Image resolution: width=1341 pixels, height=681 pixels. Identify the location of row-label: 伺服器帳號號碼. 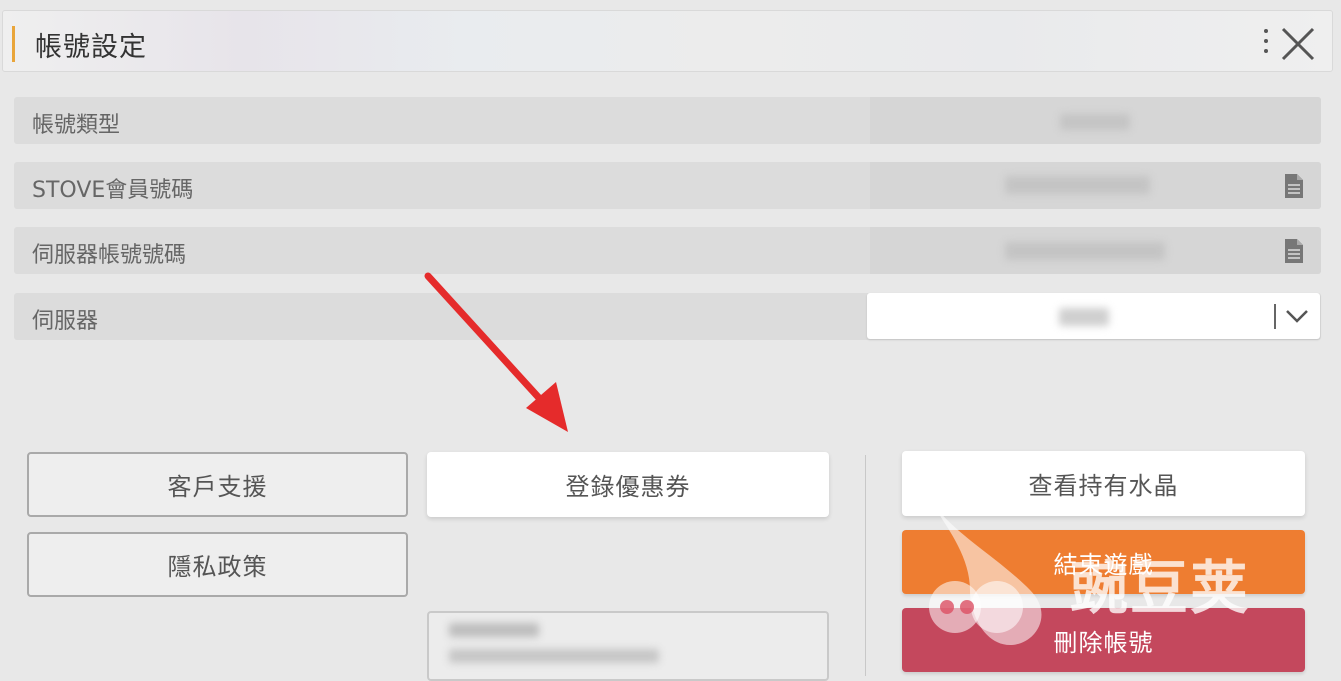
(109, 255).